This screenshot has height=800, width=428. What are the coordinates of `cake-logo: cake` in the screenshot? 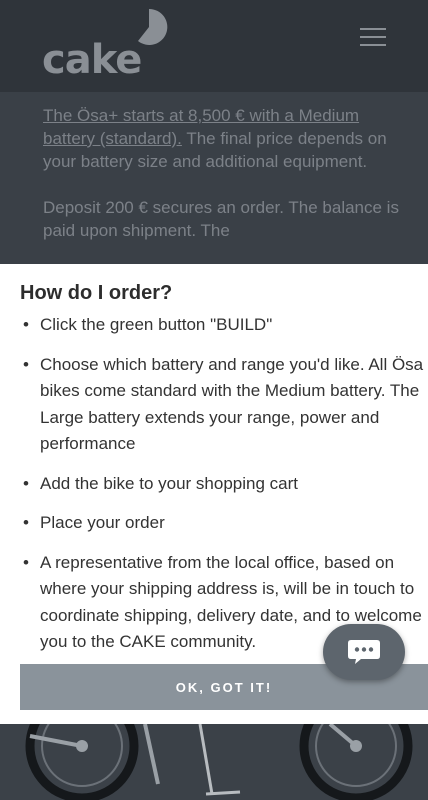 It's located at (107, 45).